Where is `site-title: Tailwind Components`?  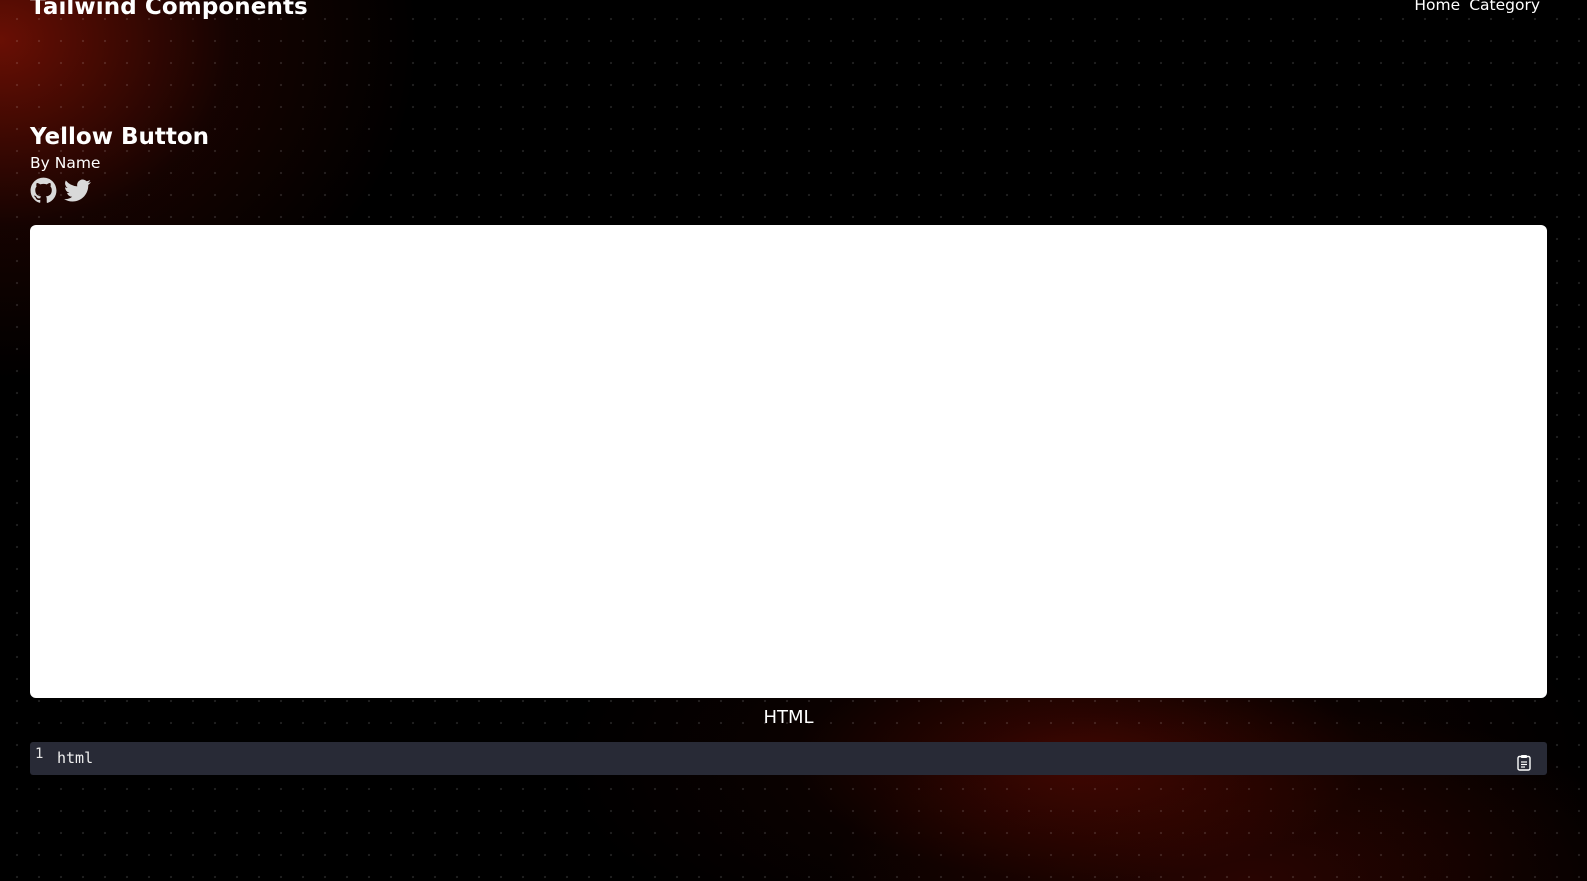 site-title: Tailwind Components is located at coordinates (169, 10).